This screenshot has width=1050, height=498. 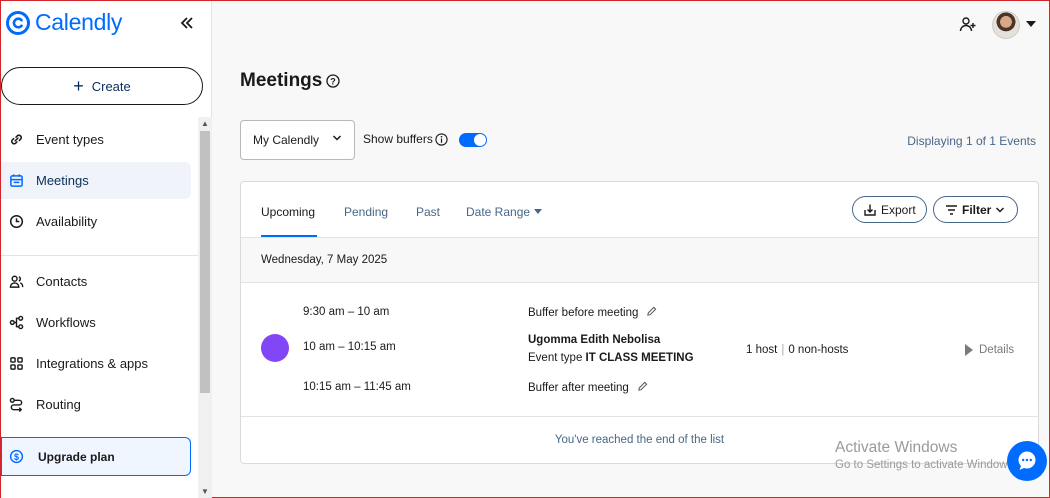 I want to click on details-button: Details, so click(x=989, y=350).